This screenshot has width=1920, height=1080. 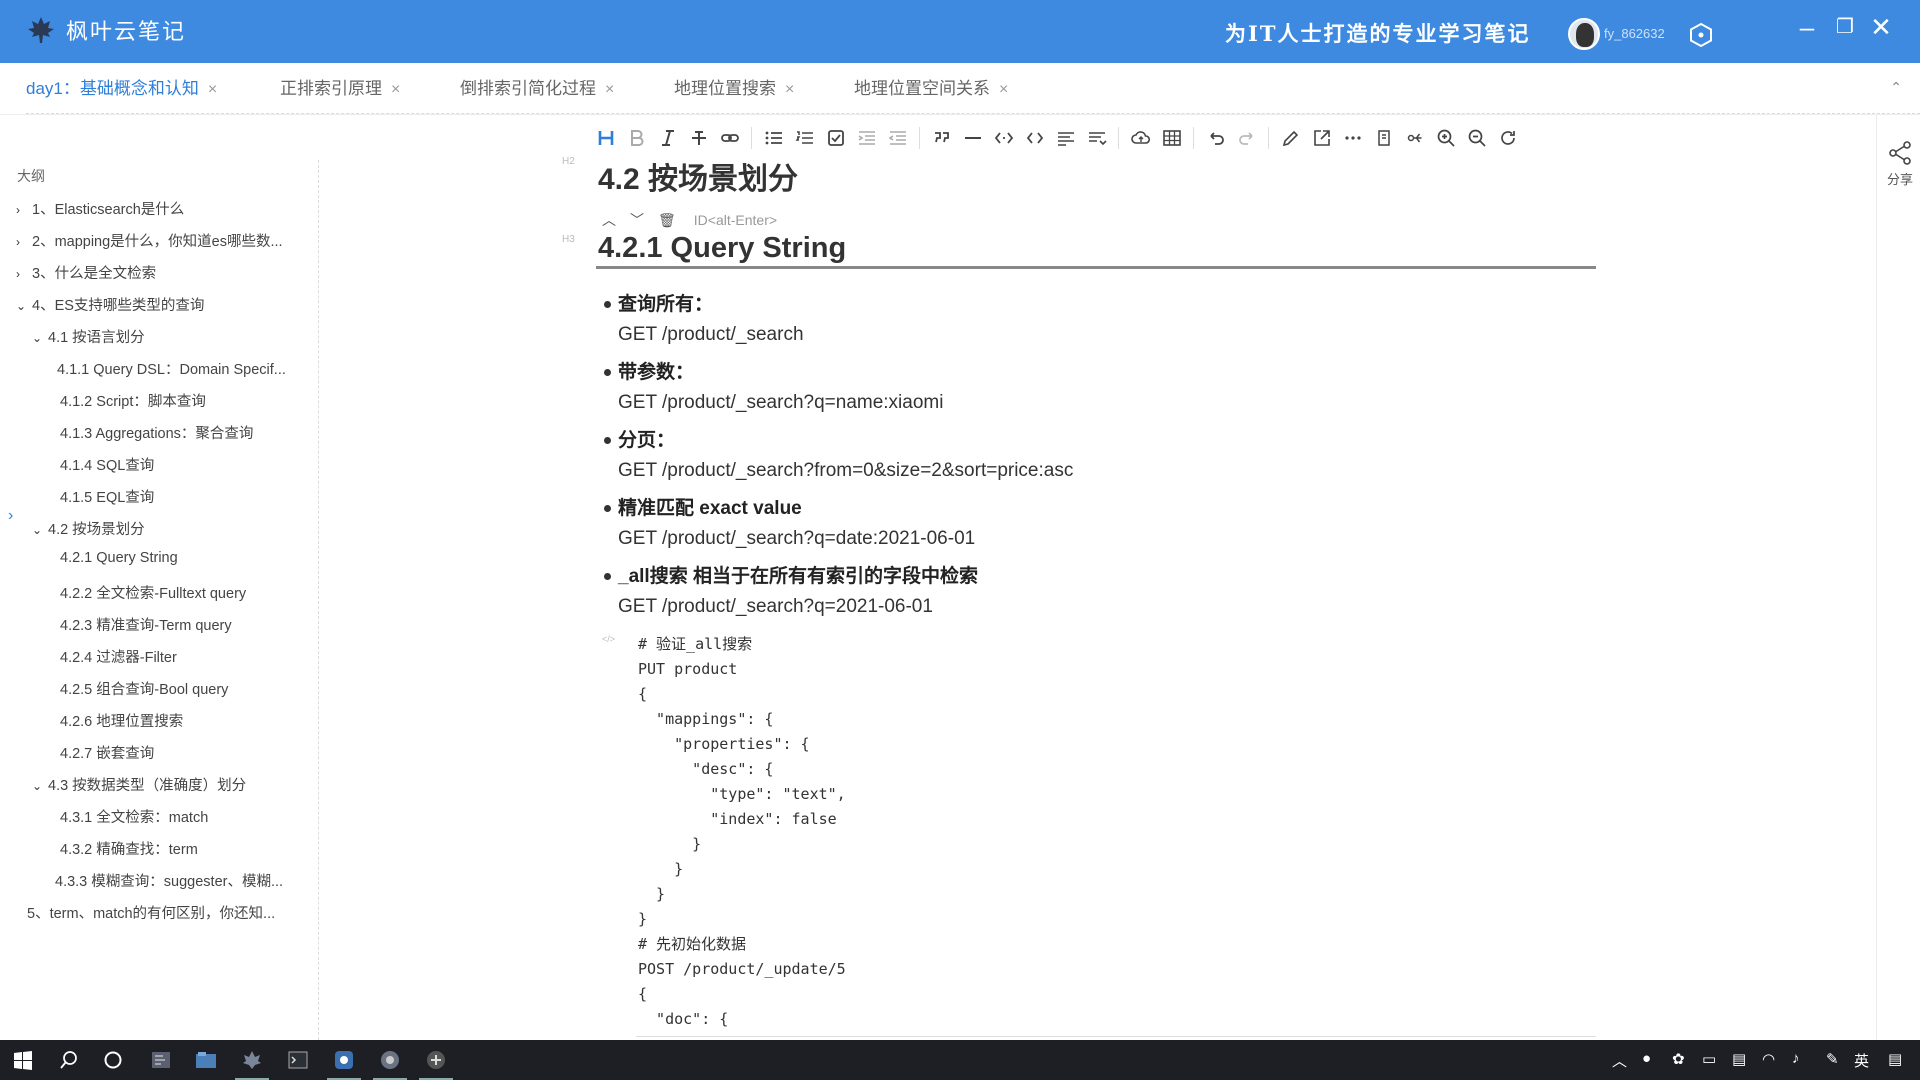 I want to click on app-browser-icon, so click(x=344, y=1060).